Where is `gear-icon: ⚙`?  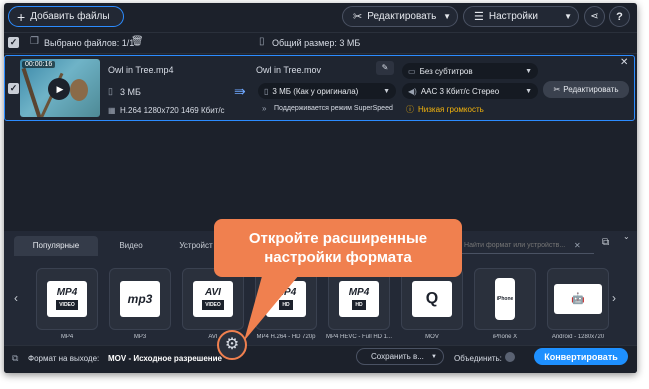
gear-icon: ⚙ is located at coordinates (232, 344).